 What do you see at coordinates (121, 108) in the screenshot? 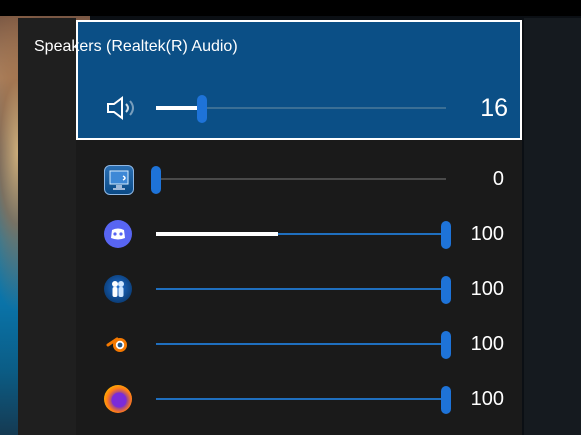
I see `speaker-icon` at bounding box center [121, 108].